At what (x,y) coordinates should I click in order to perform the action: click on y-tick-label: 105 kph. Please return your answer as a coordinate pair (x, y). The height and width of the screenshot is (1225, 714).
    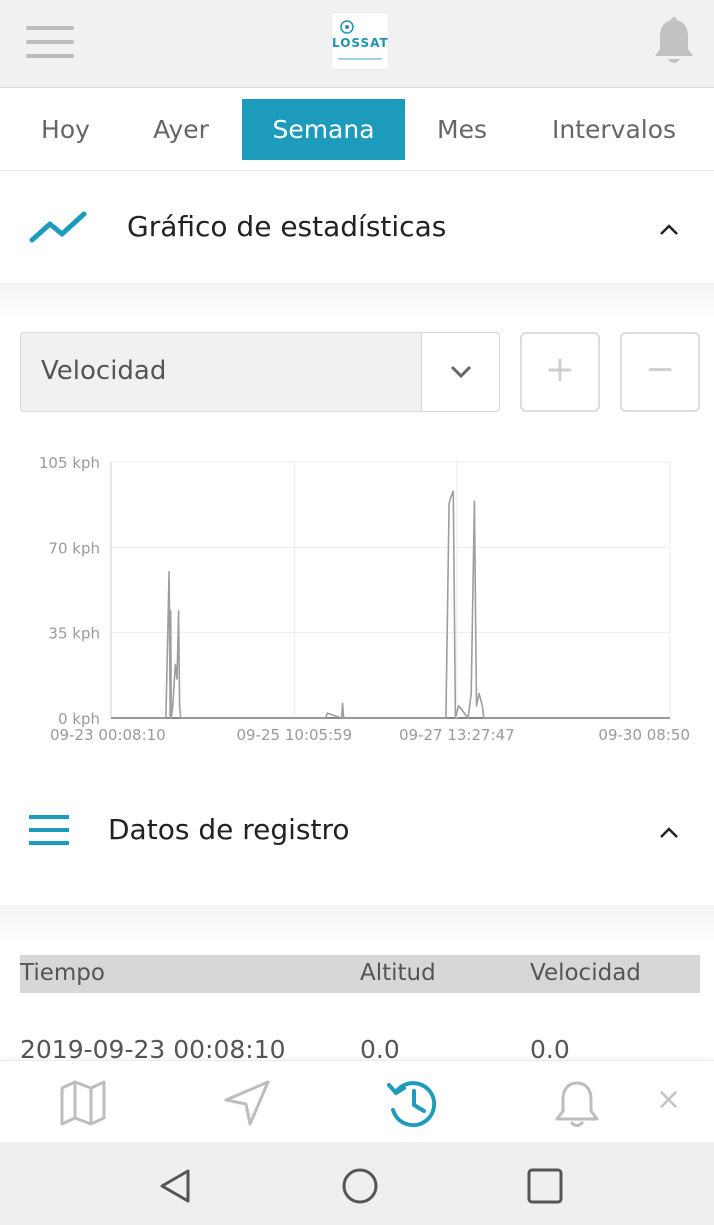
    Looking at the image, I should click on (69, 463).